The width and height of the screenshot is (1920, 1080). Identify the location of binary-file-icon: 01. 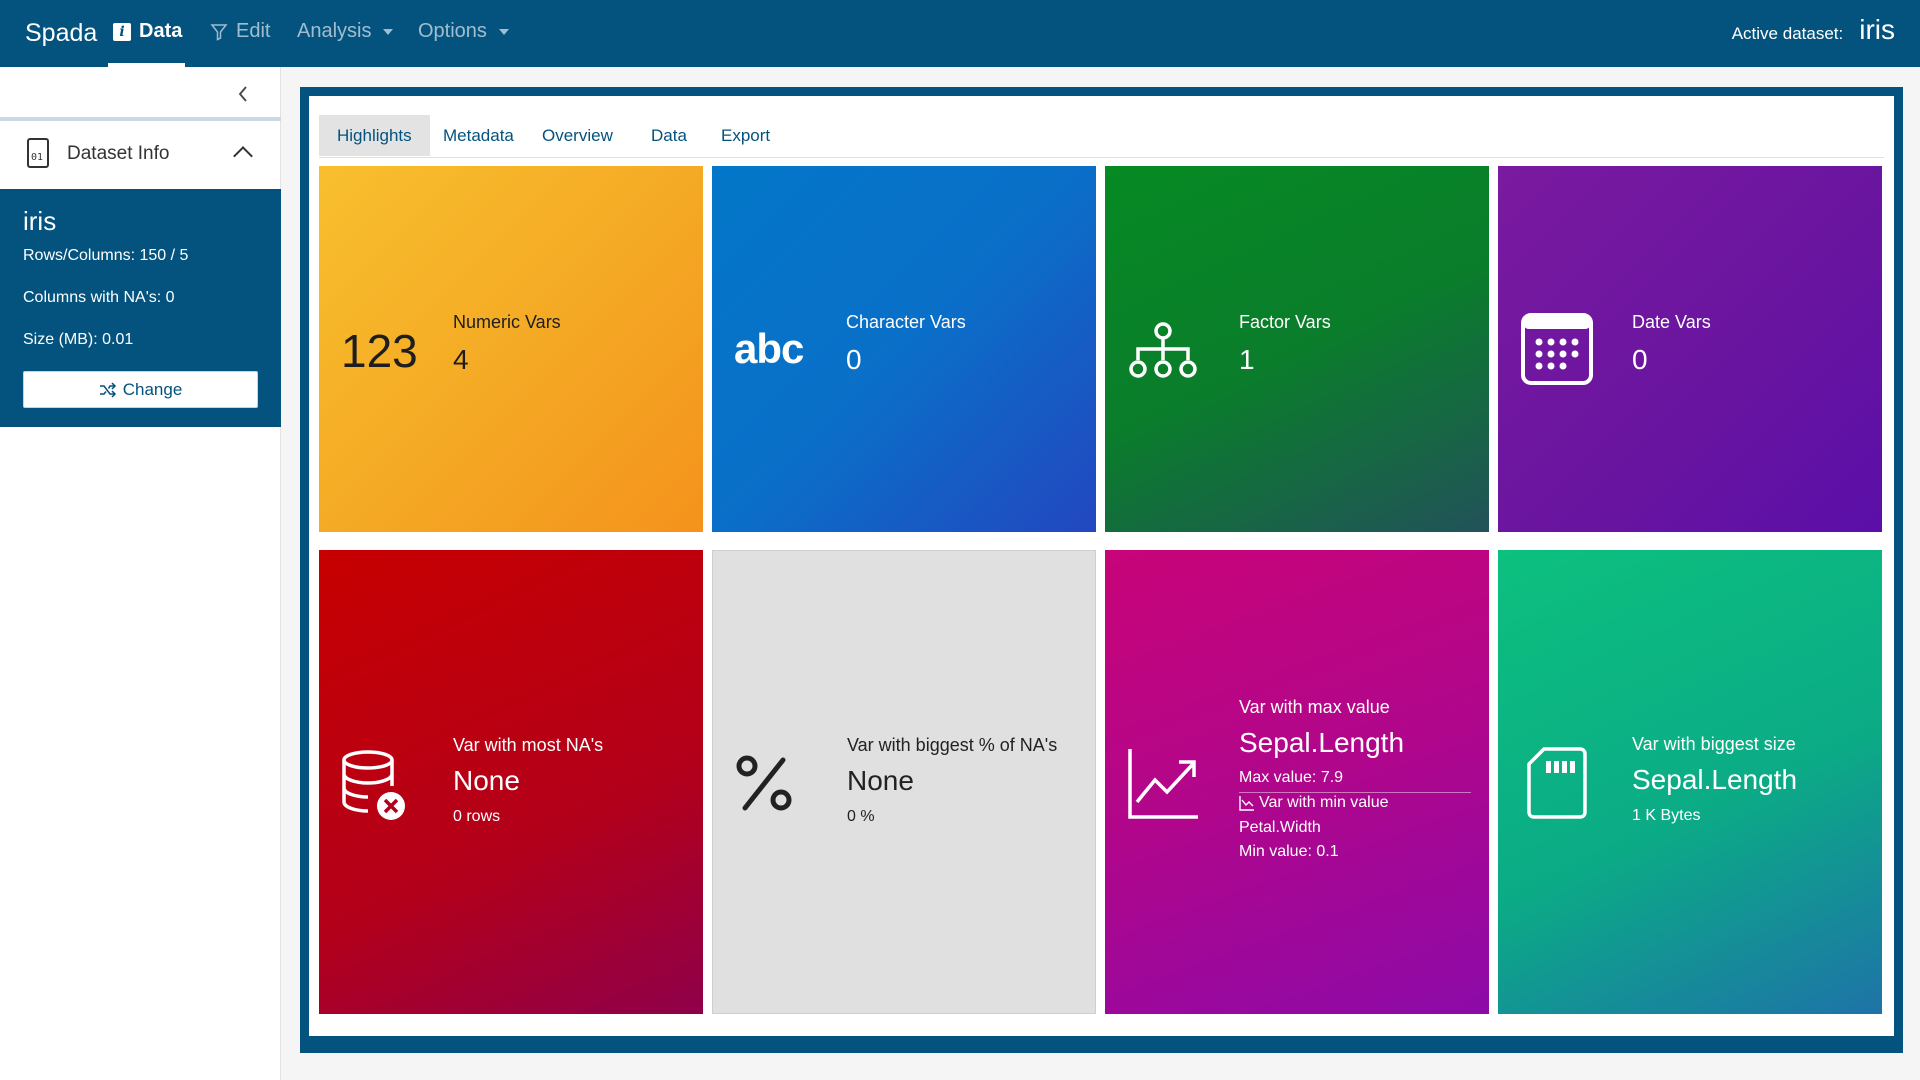
(38, 153).